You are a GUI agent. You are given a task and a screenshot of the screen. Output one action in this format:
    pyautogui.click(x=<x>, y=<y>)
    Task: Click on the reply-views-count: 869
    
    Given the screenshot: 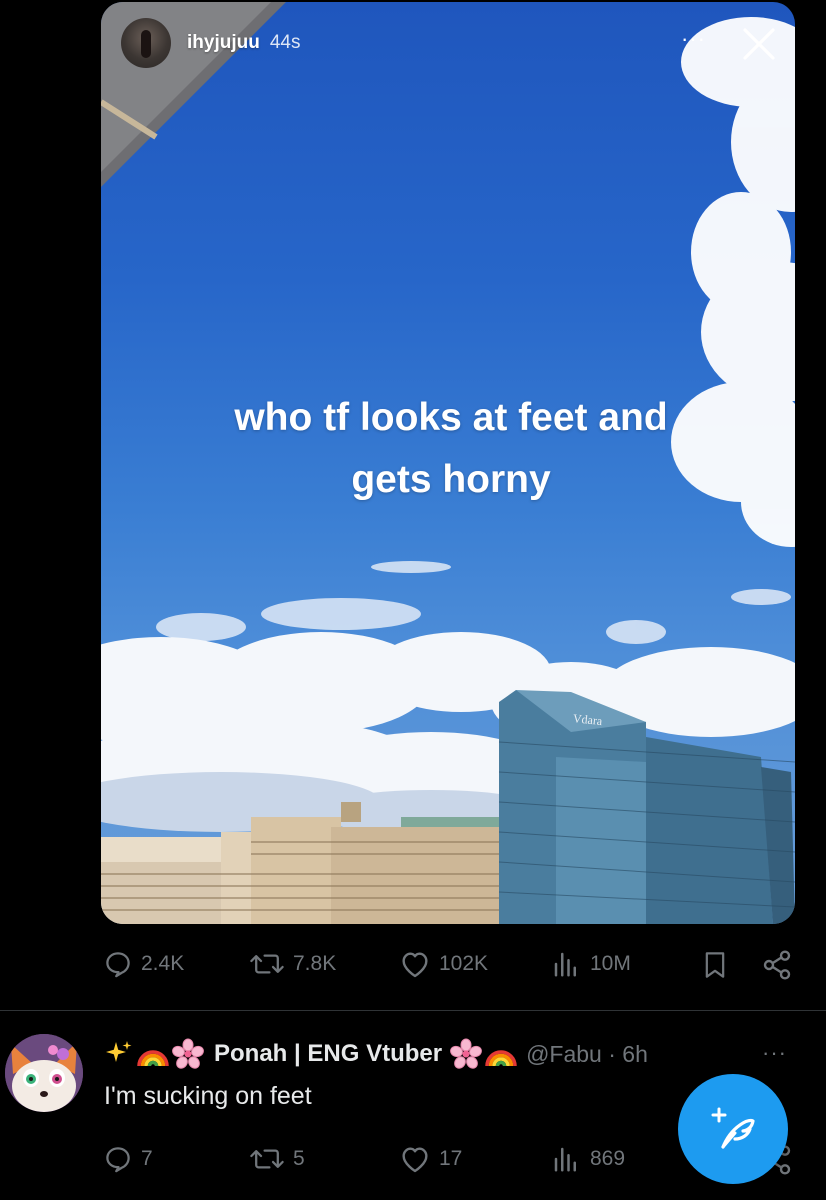 What is the action you would take?
    pyautogui.click(x=608, y=1158)
    